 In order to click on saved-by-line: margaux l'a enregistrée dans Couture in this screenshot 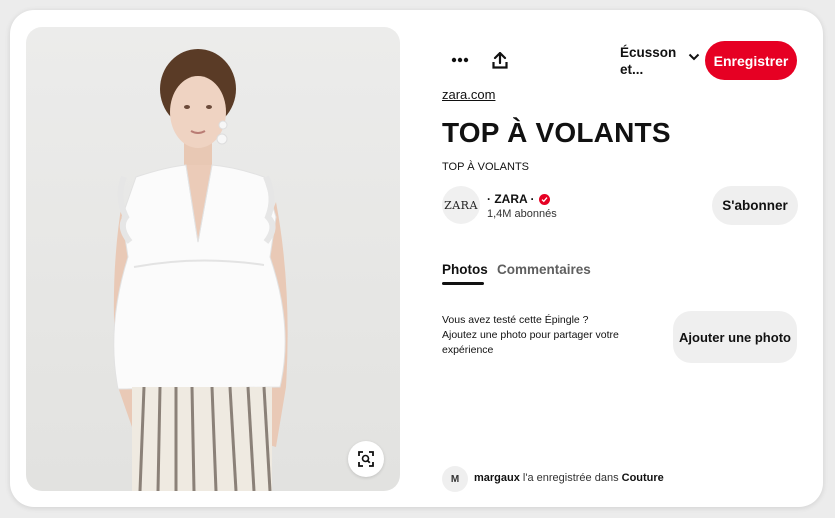, I will do `click(569, 478)`.